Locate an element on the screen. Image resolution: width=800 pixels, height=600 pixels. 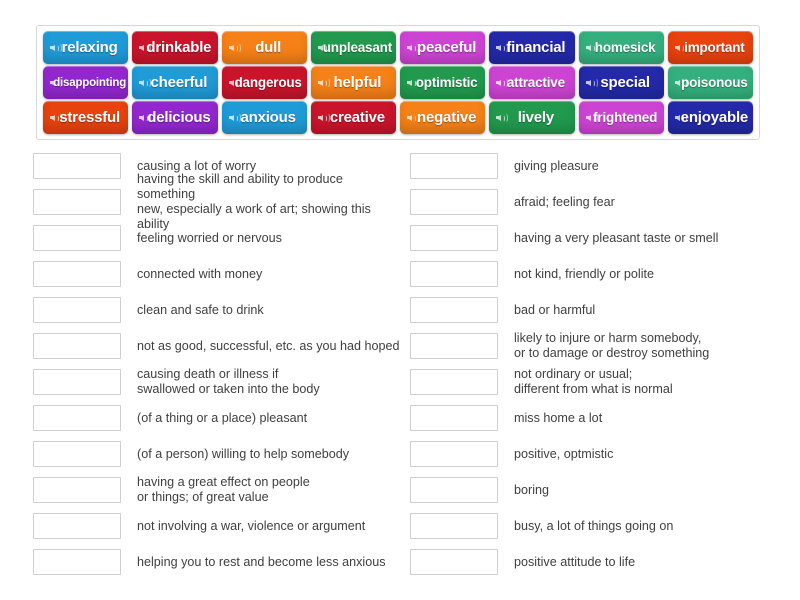
definition-row: having a very pleasant taste or smell is located at coordinates (595, 238).